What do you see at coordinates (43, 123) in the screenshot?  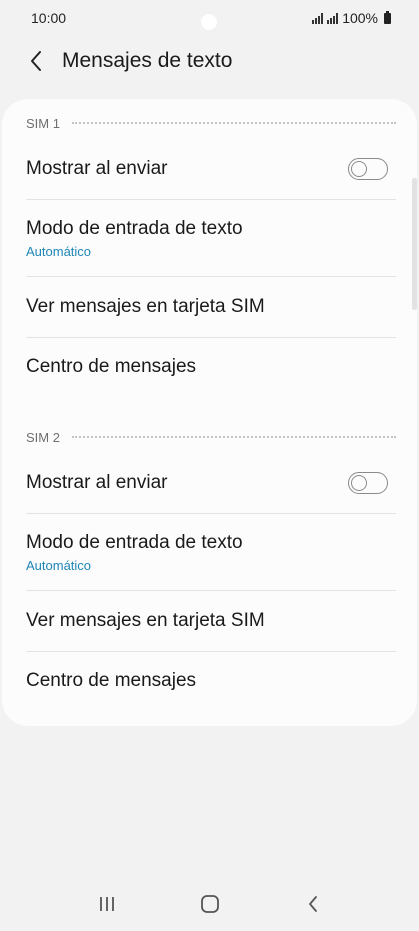 I see `section-label: SIM 1` at bounding box center [43, 123].